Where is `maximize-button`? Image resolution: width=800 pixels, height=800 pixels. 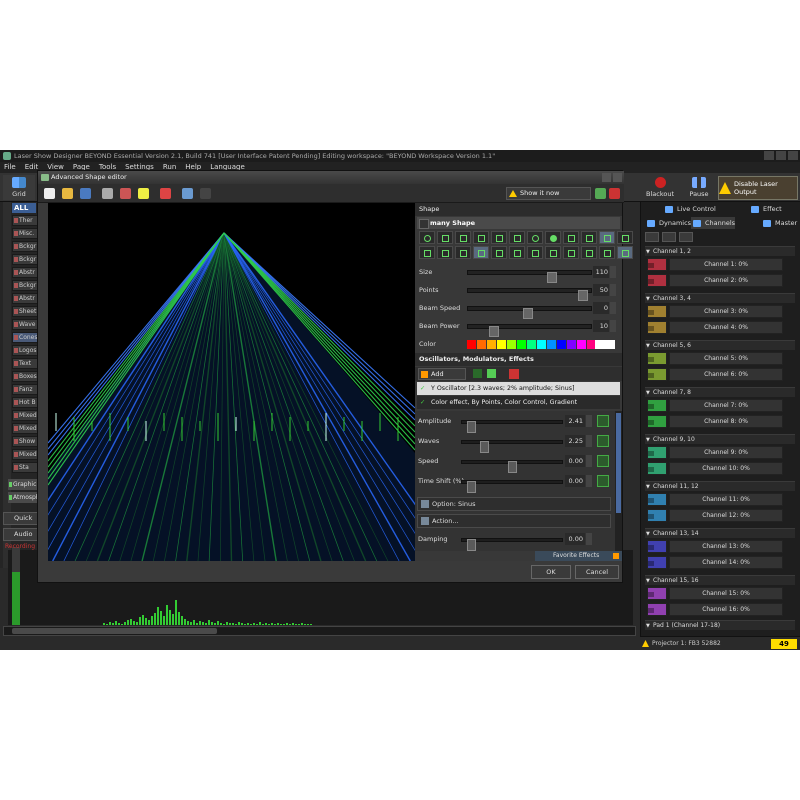
maximize-button is located at coordinates (781, 155).